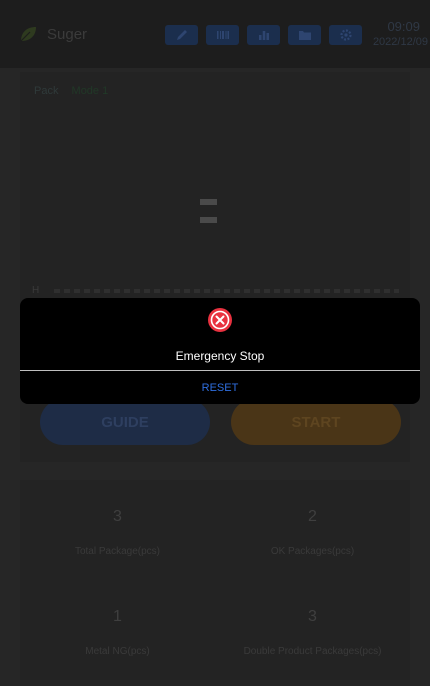  Describe the element at coordinates (220, 320) in the screenshot. I see `error-x-icon` at that location.